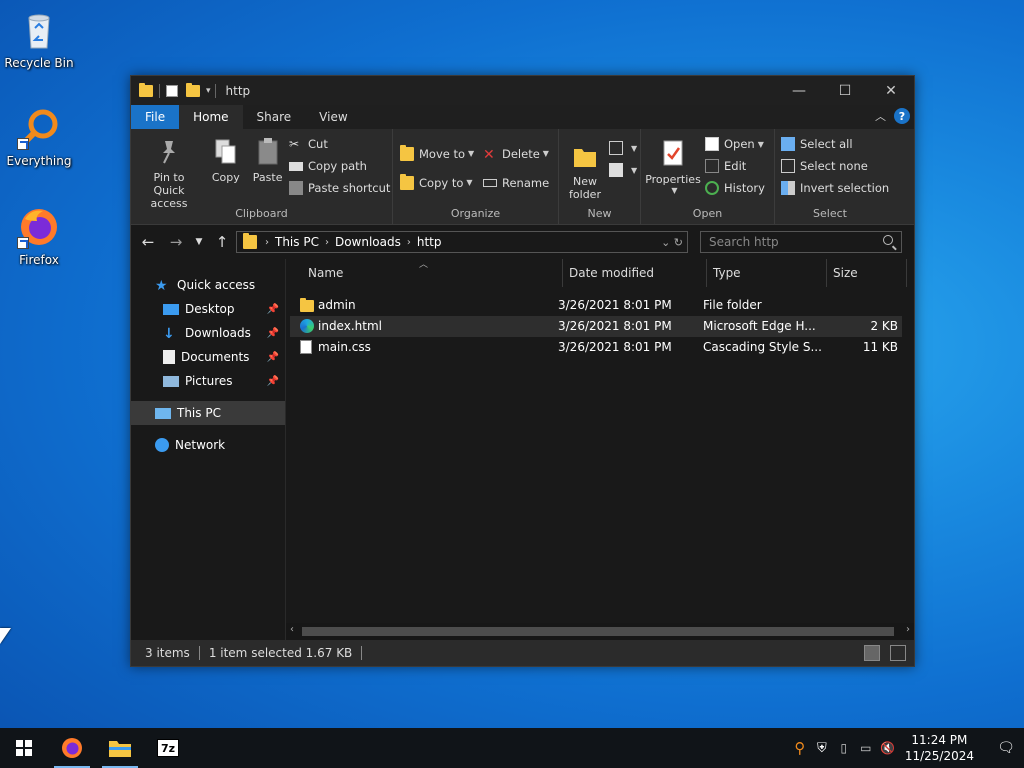 The image size is (1024, 768). I want to click on tab-share: Share, so click(274, 117).